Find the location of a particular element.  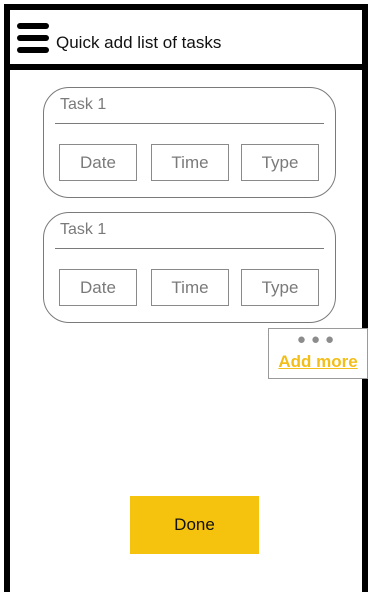

more-dots-icon: ●●● is located at coordinates (318, 339).